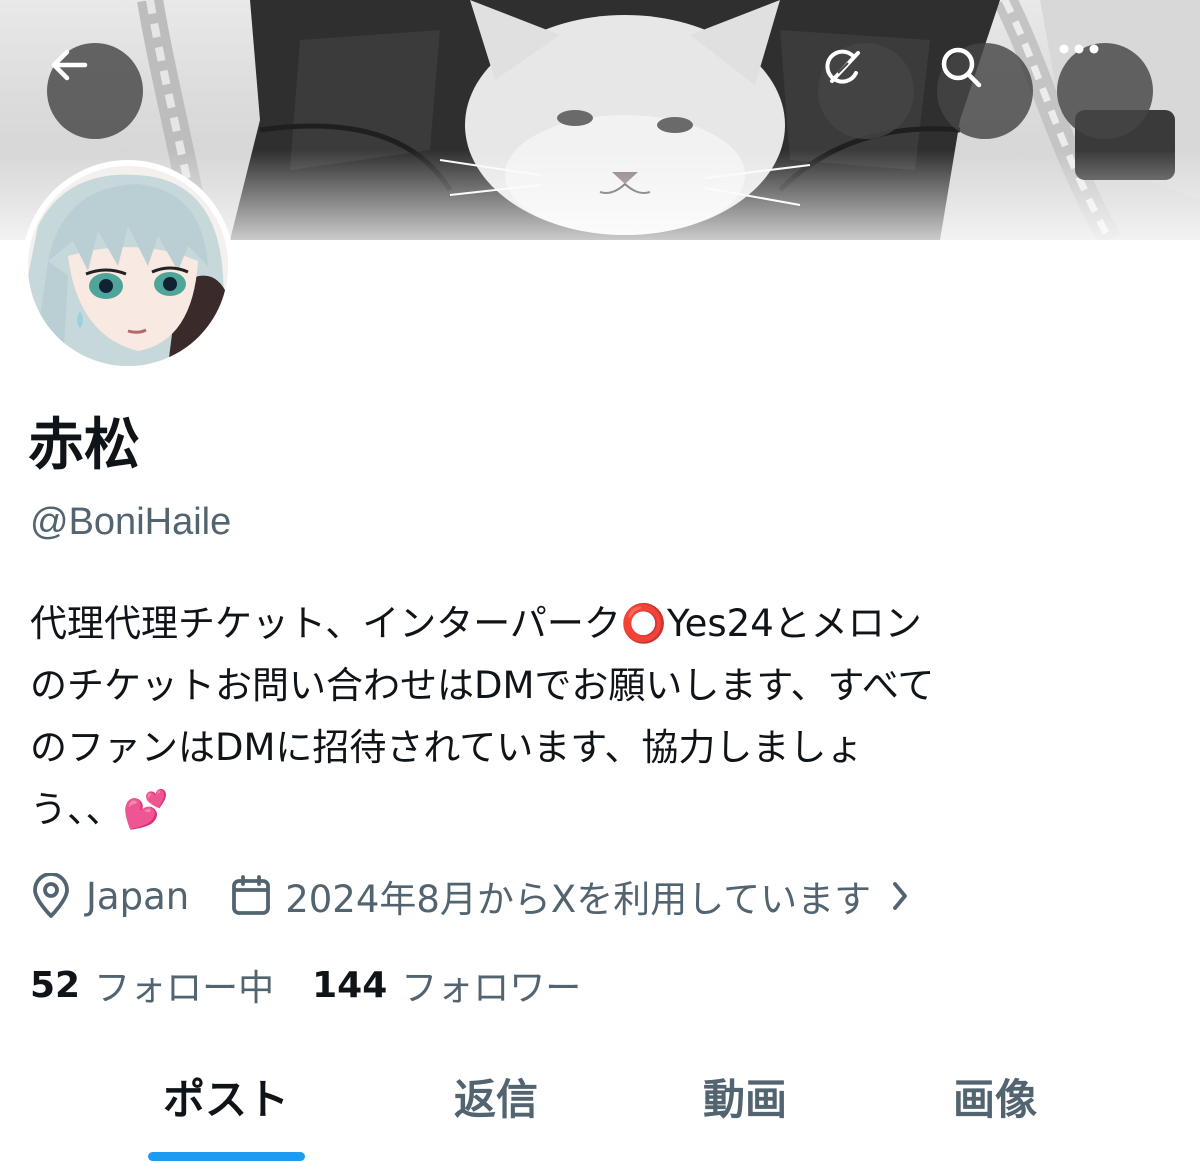  Describe the element at coordinates (84, 445) in the screenshot. I see `display-name: 赤松` at that location.